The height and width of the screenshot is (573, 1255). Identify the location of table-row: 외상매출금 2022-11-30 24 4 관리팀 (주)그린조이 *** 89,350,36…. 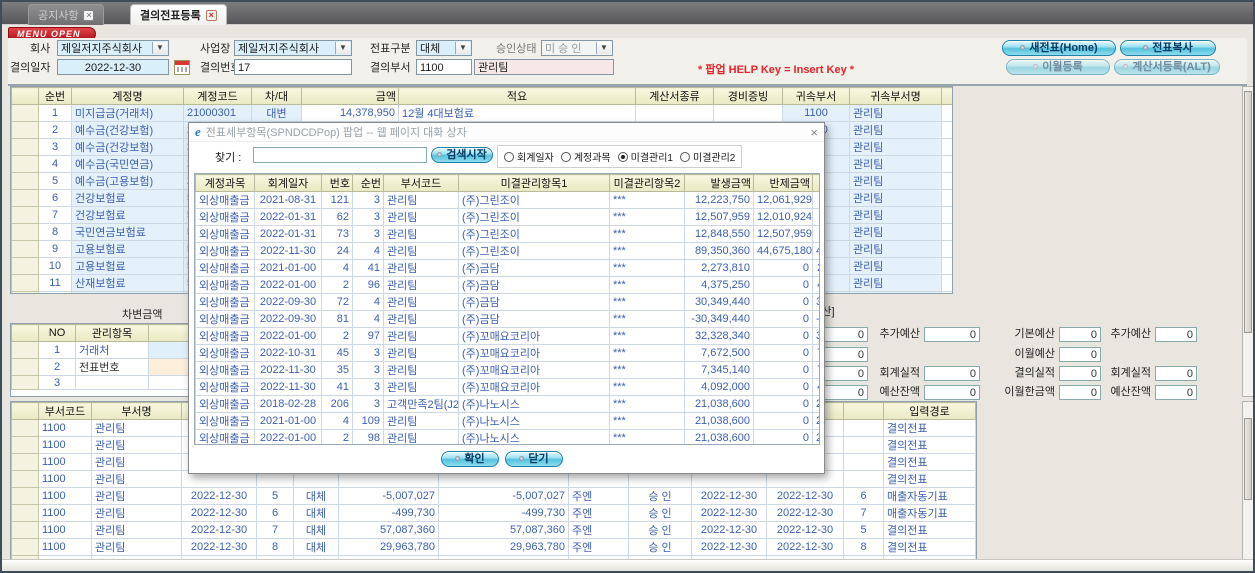
(507, 251).